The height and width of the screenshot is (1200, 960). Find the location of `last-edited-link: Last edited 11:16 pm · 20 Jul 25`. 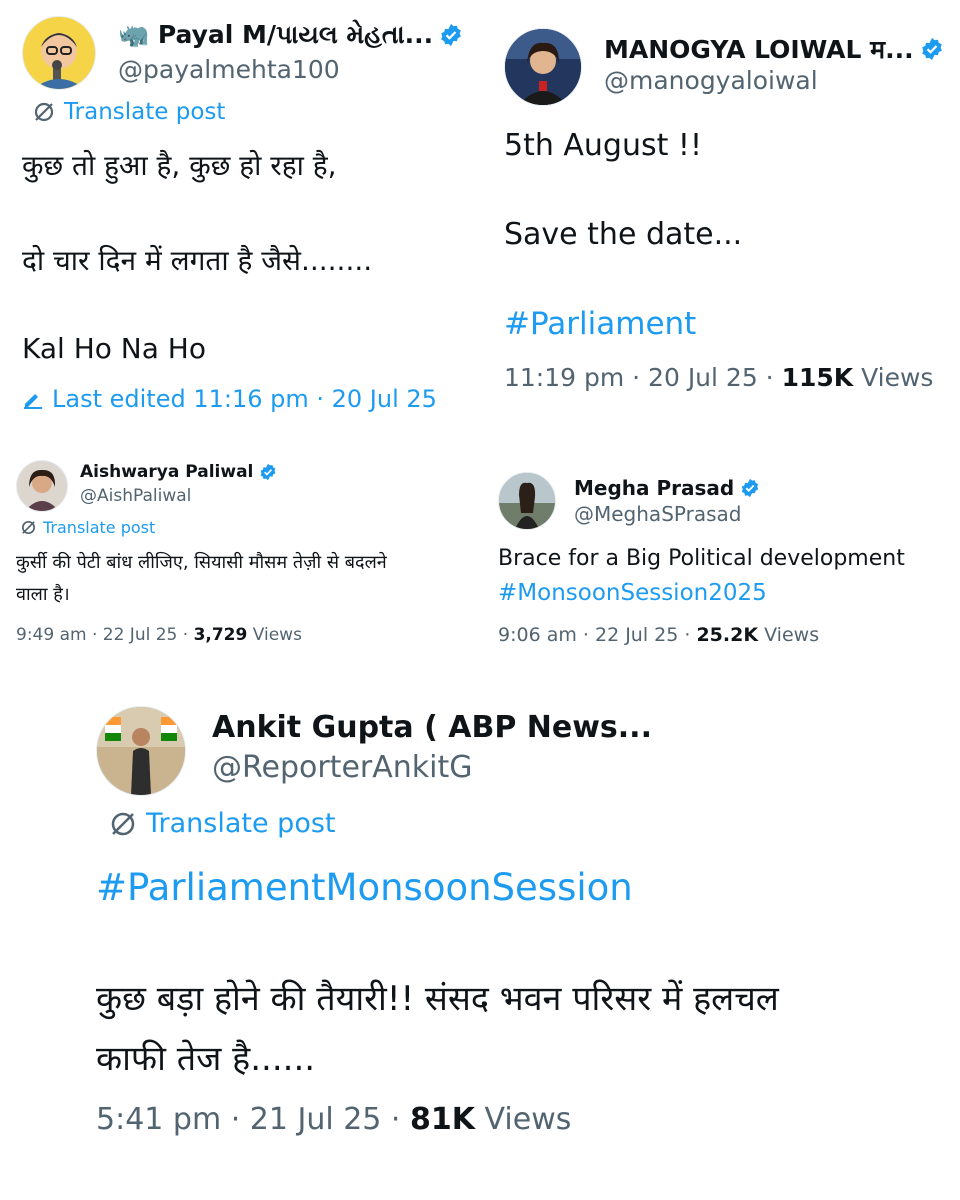

last-edited-link: Last edited 11:16 pm · 20 Jul 25 is located at coordinates (229, 399).